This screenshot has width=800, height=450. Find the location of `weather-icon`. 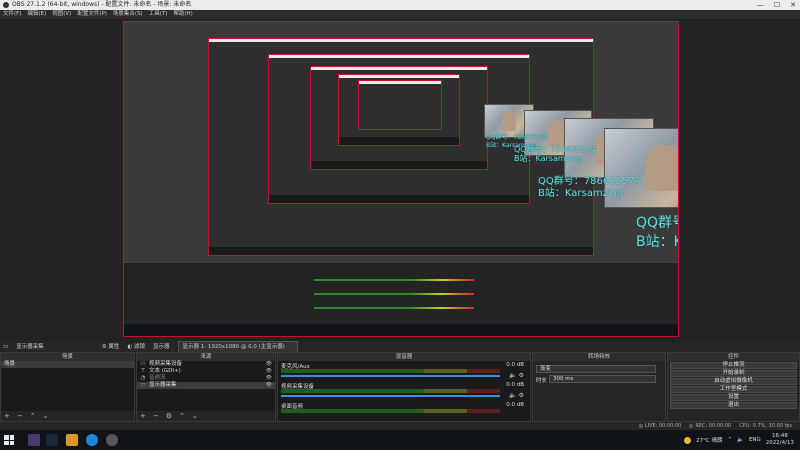

weather-icon is located at coordinates (688, 440).